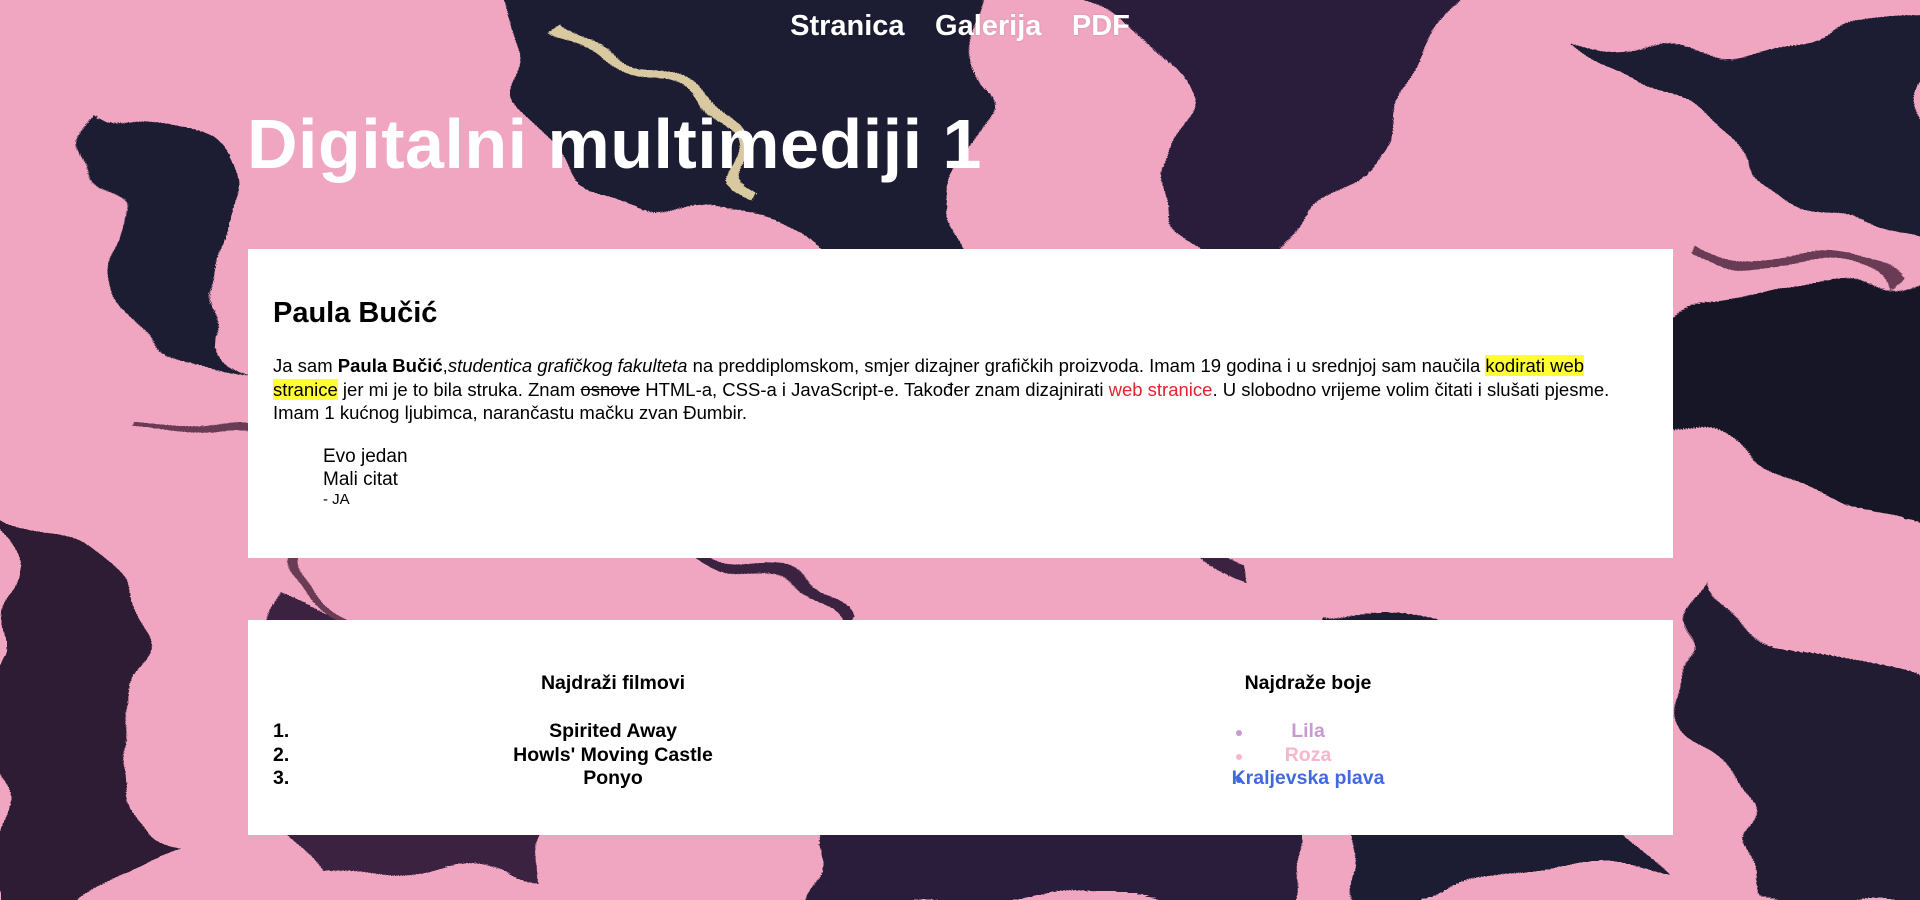  What do you see at coordinates (613, 683) in the screenshot?
I see `favorite-movies-title: Najdraži filmovi` at bounding box center [613, 683].